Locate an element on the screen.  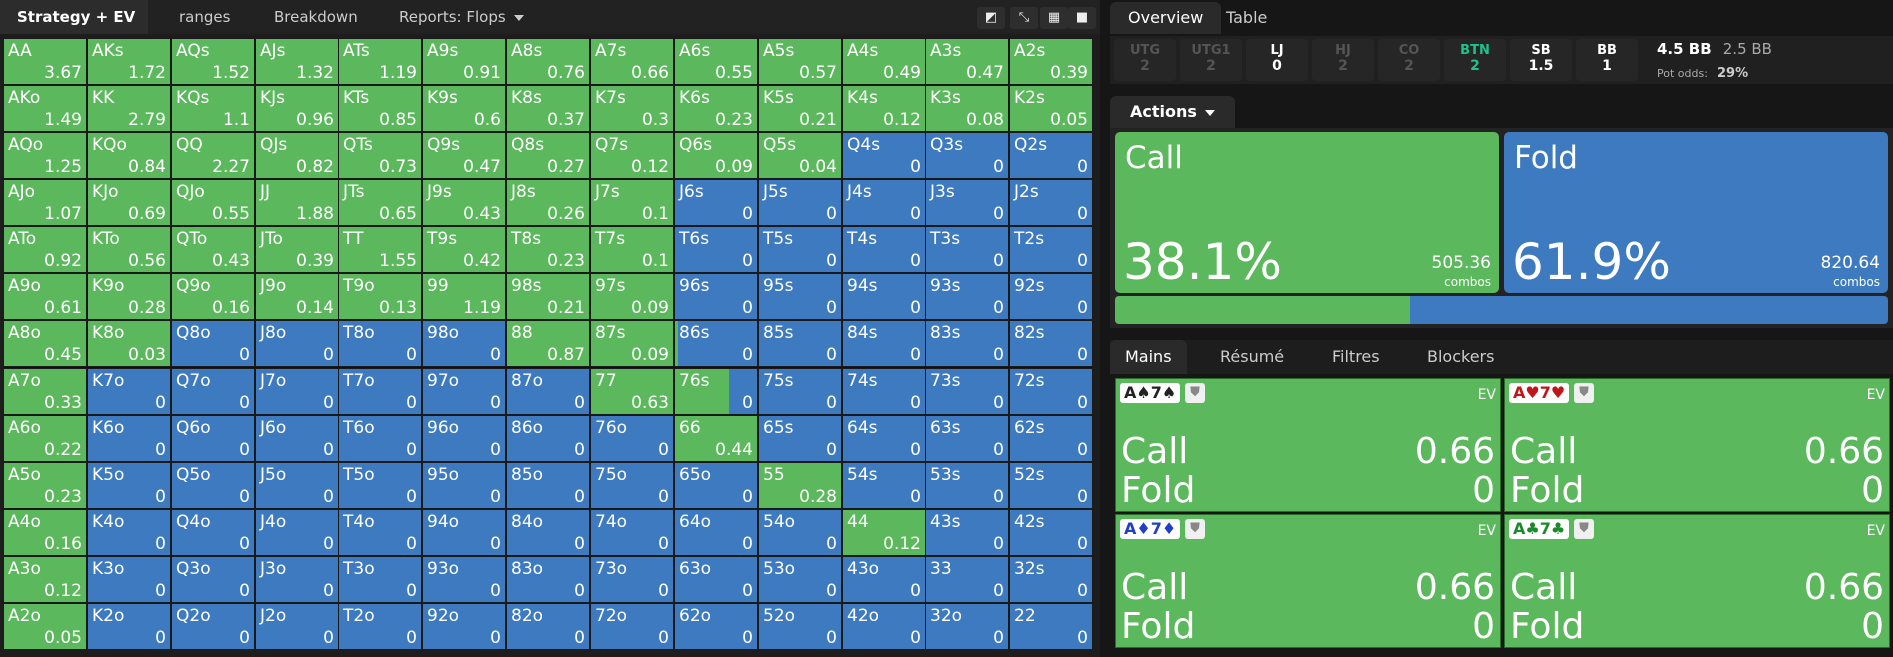
hand-cell-K7o: K7o 0 is located at coordinates (129, 391).